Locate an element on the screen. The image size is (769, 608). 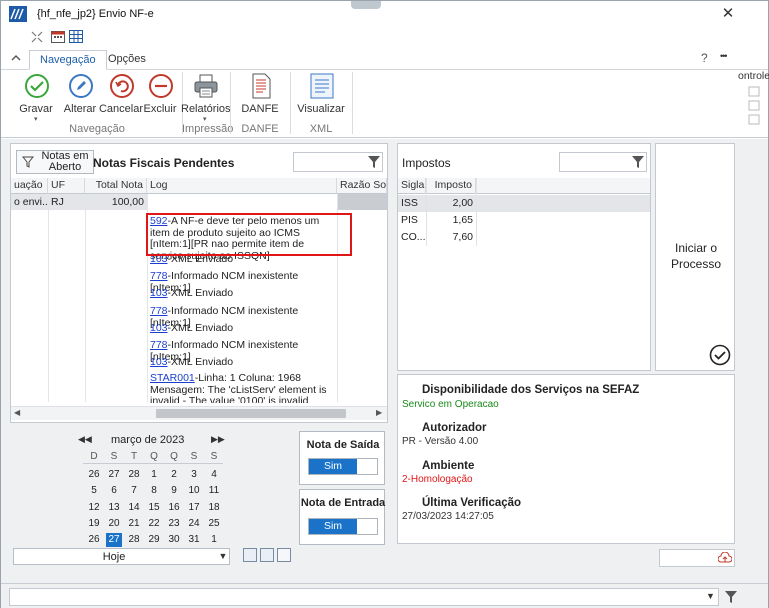
column-header-sigla: Sigla is located at coordinates (412, 186).